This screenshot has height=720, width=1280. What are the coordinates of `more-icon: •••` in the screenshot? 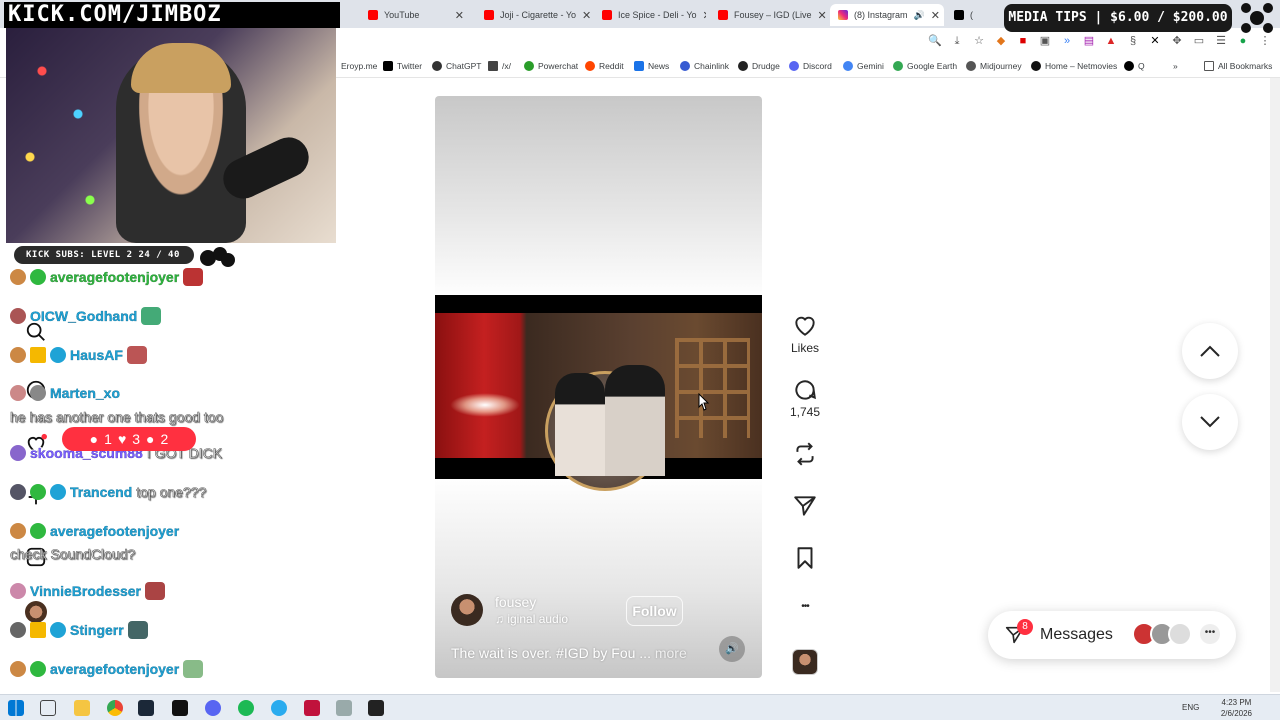 It's located at (805, 606).